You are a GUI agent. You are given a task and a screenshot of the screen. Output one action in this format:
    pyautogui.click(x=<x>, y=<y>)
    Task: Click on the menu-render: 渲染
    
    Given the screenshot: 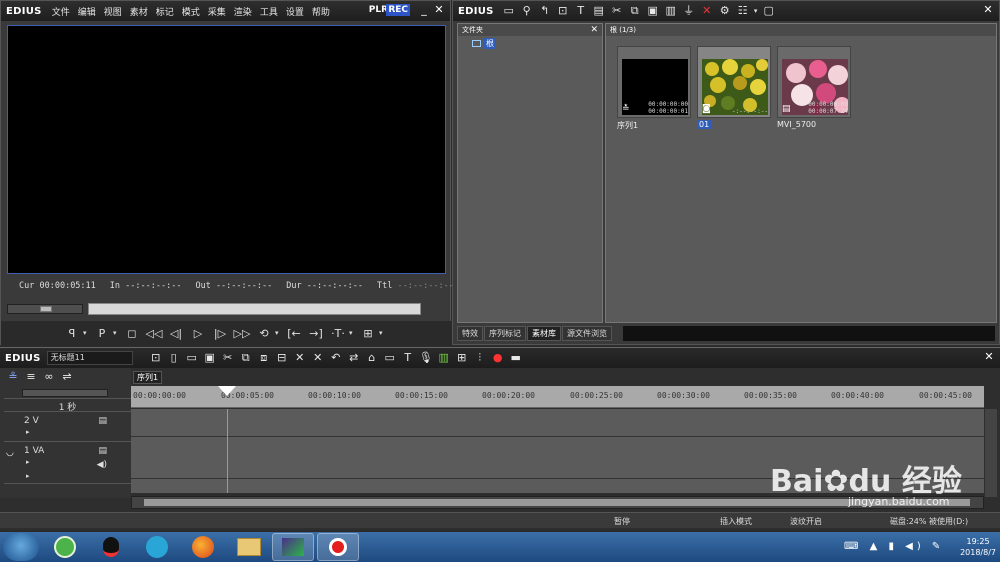 What is the action you would take?
    pyautogui.click(x=243, y=11)
    